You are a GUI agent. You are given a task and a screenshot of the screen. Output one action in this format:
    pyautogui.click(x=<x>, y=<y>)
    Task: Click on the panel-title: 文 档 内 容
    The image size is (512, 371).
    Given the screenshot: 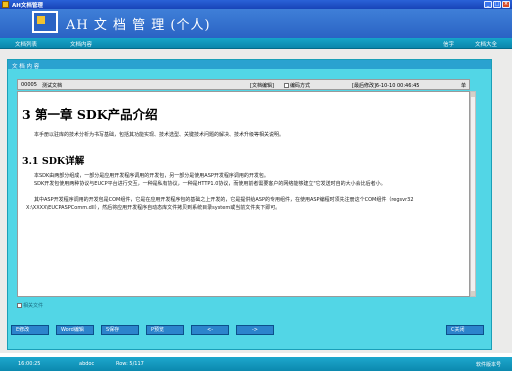 What is the action you would take?
    pyautogui.click(x=249, y=65)
    